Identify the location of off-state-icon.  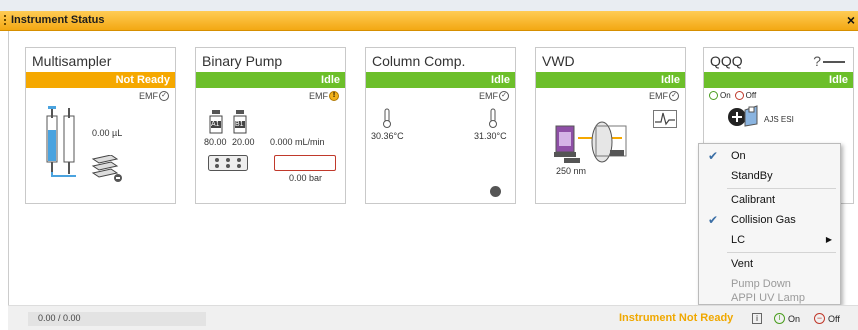
(739, 95).